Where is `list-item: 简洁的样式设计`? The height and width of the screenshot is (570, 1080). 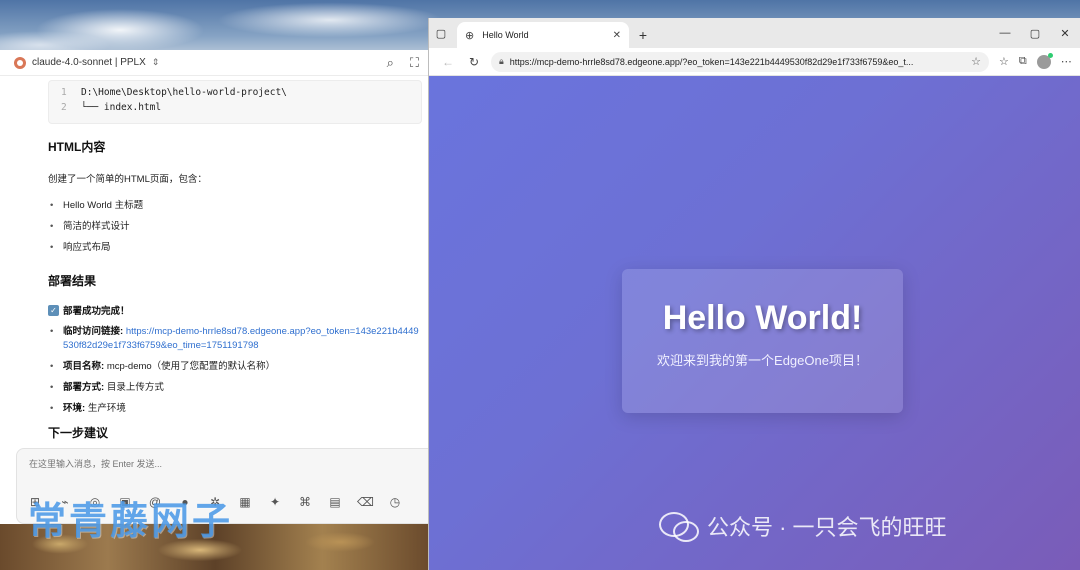 list-item: 简洁的样式设计 is located at coordinates (234, 226).